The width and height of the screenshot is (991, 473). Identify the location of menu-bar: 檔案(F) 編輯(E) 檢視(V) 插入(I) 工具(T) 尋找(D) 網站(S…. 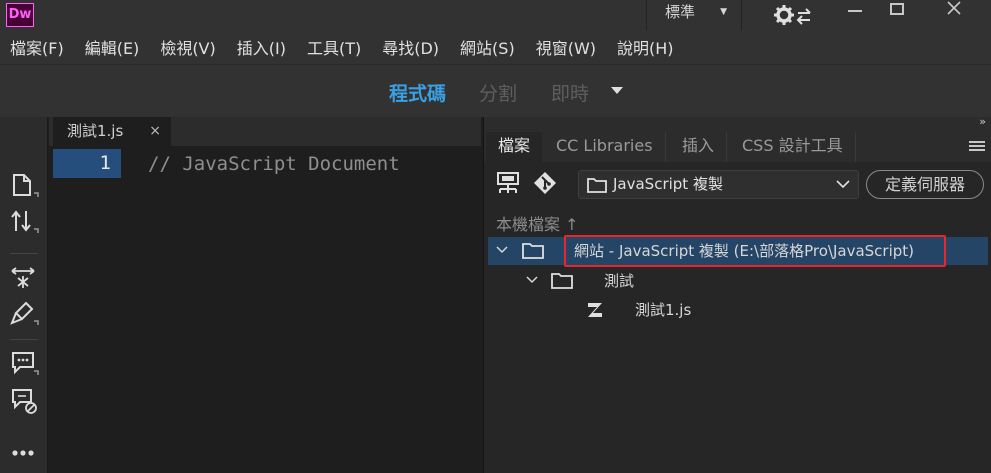
(495, 47).